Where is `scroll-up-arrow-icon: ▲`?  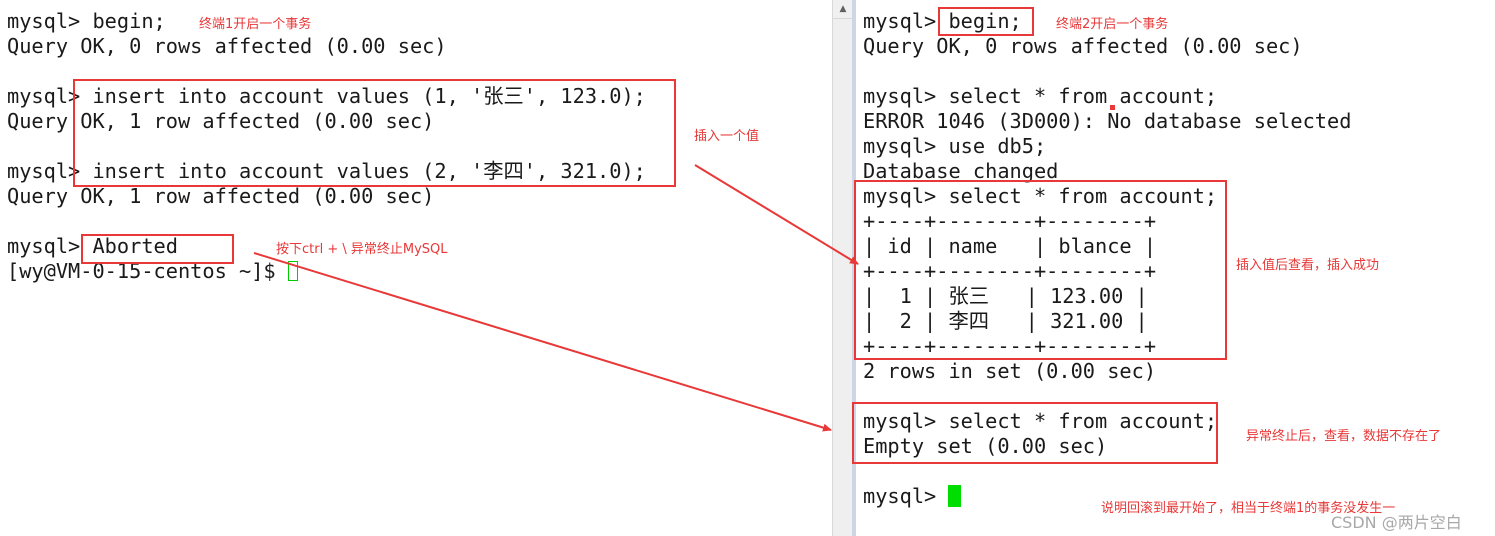 scroll-up-arrow-icon: ▲ is located at coordinates (843, 9).